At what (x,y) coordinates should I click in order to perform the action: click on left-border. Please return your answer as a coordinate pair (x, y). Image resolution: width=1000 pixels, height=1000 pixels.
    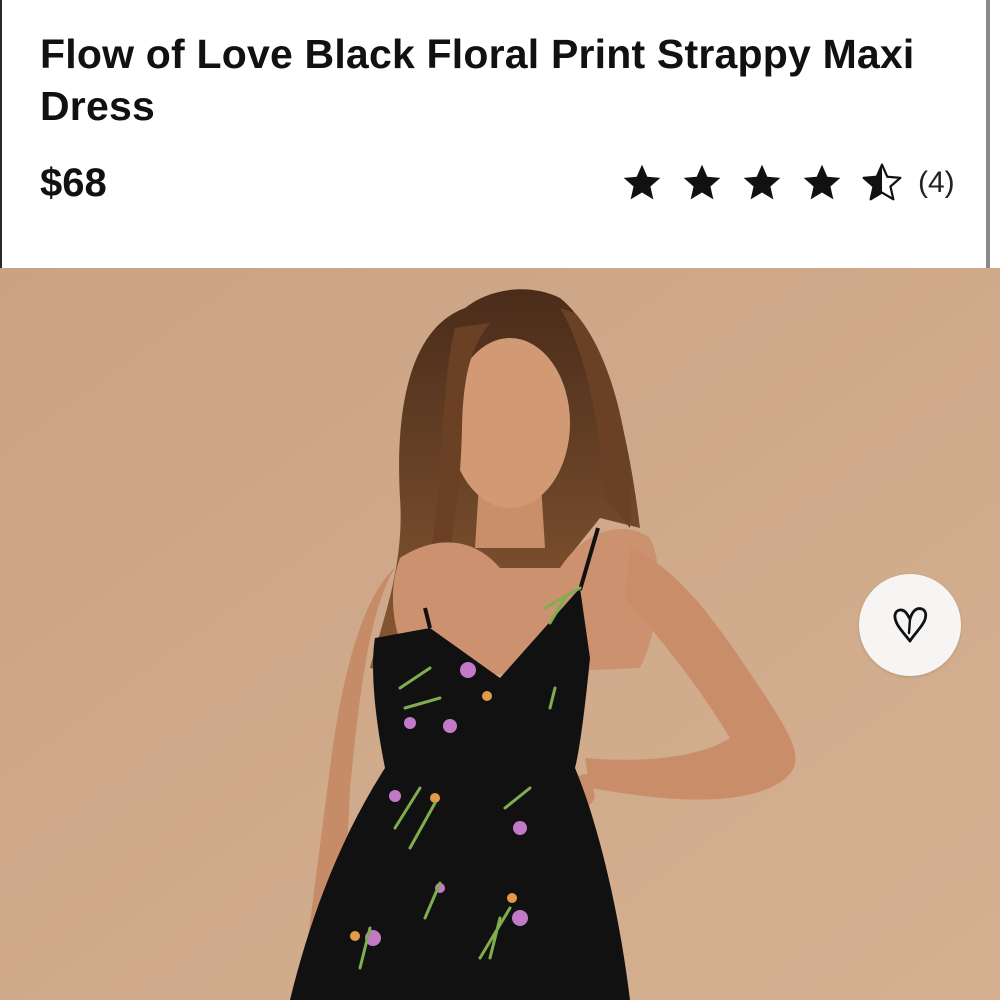
    Looking at the image, I should click on (1, 134).